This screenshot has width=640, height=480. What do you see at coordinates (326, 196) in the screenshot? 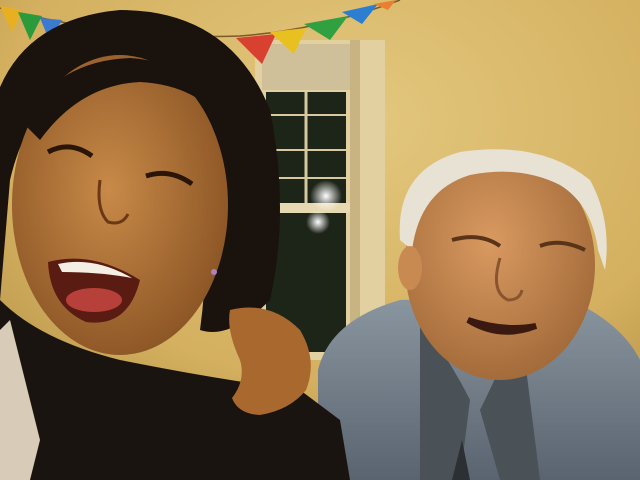
I see `light-reflection` at bounding box center [326, 196].